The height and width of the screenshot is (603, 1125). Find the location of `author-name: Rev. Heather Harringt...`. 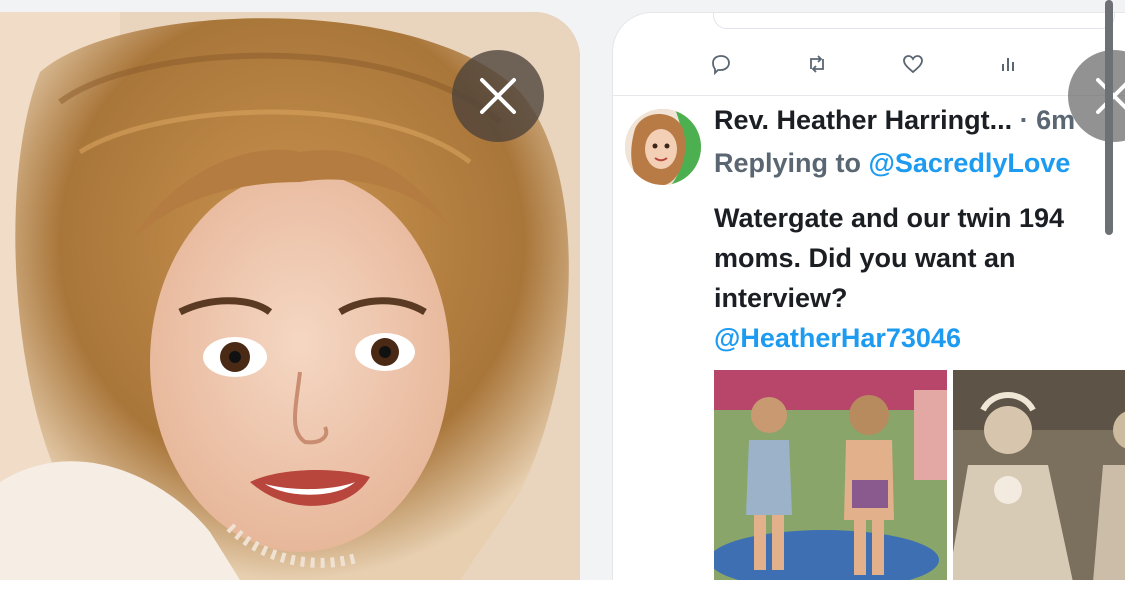

author-name: Rev. Heather Harringt... is located at coordinates (863, 120).